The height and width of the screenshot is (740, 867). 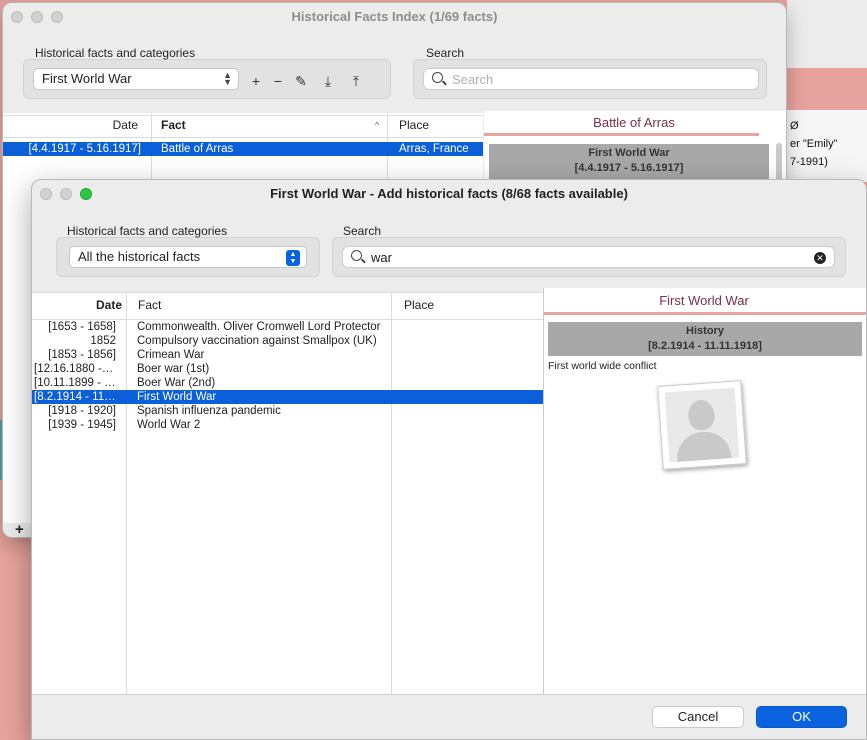 I want to click on add-column-date: Date, so click(x=97, y=305).